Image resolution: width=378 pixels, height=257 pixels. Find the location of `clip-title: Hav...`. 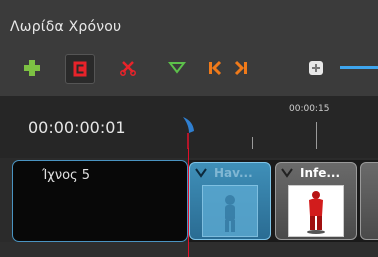

clip-title: Hav... is located at coordinates (233, 173).